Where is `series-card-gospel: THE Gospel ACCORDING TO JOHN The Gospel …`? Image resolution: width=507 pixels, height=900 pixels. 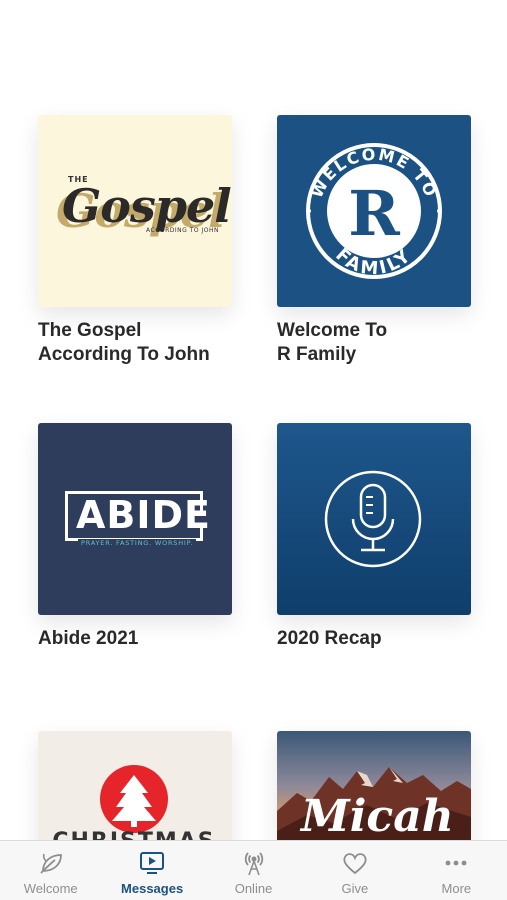 series-card-gospel: THE Gospel ACCORDING TO JOHN The Gospel … is located at coordinates (135, 241).